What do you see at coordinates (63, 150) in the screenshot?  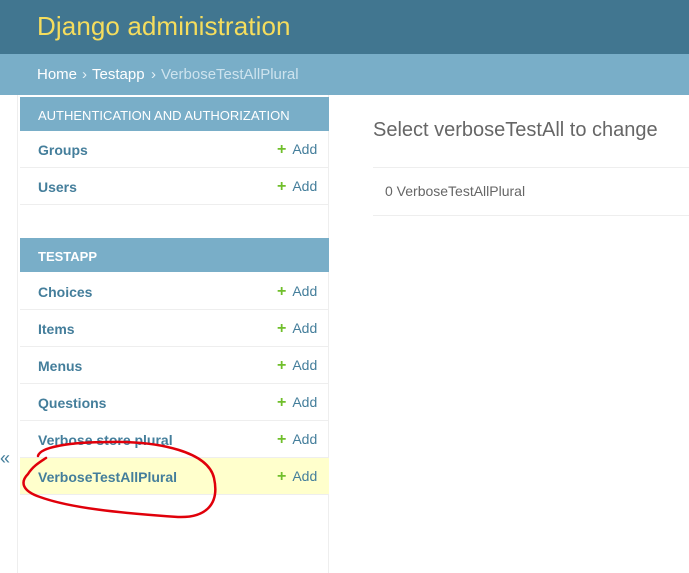 I see `model-link-groups: Groups` at bounding box center [63, 150].